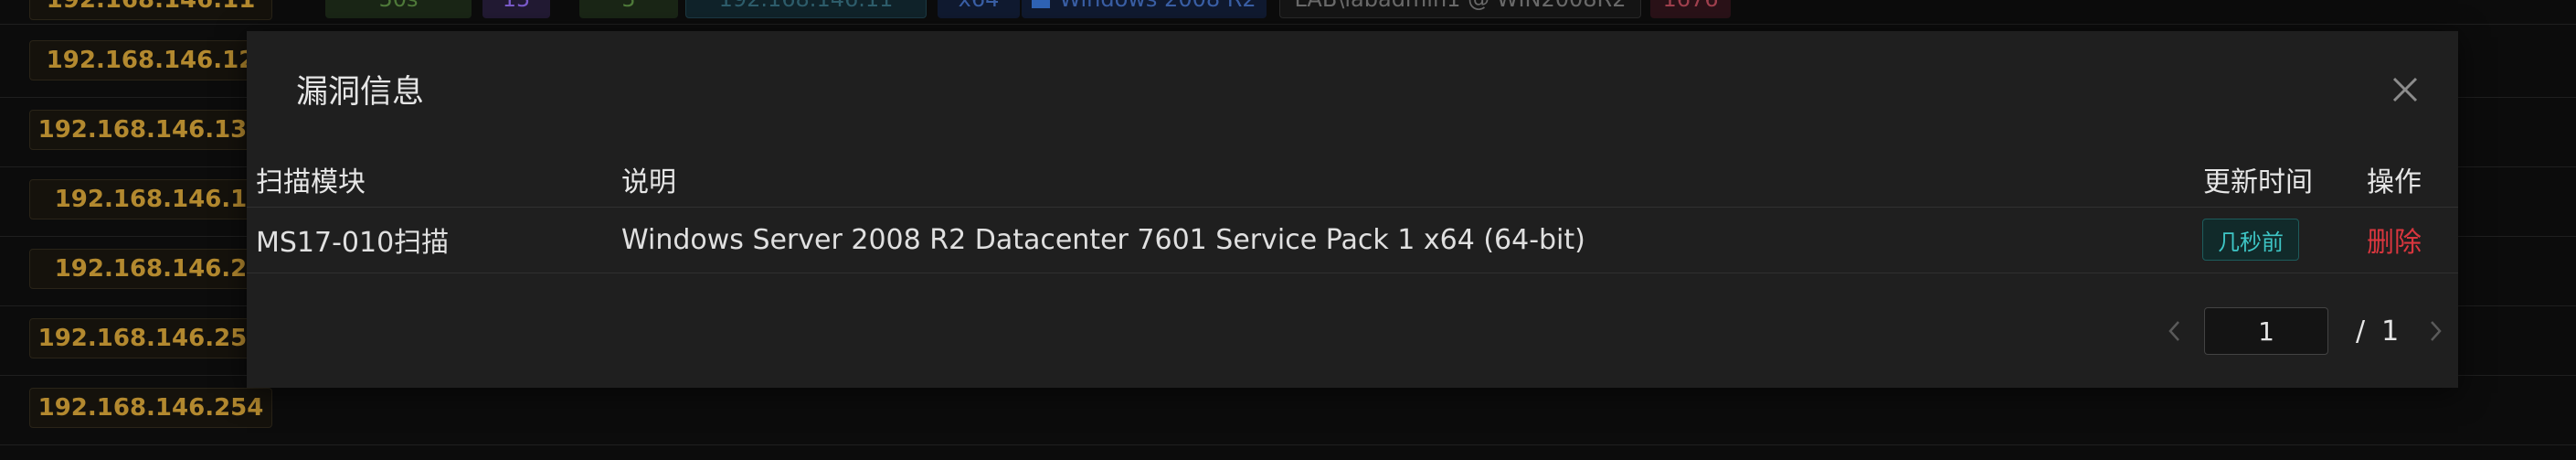  What do you see at coordinates (2266, 331) in the screenshot?
I see `page-input` at bounding box center [2266, 331].